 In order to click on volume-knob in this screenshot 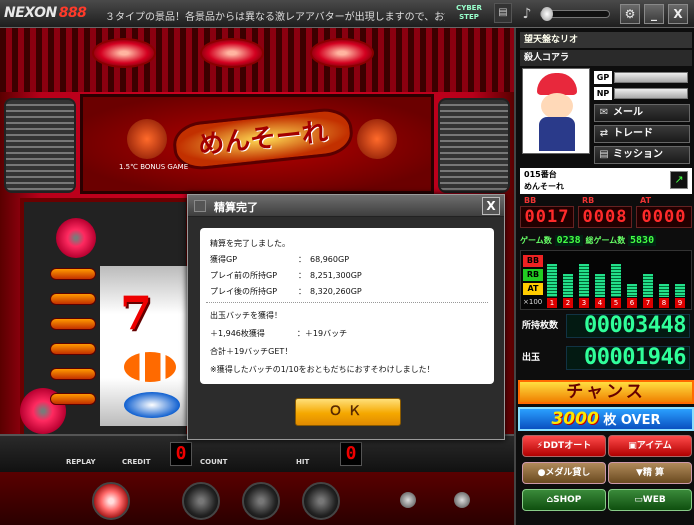, I will do `click(547, 14)`.